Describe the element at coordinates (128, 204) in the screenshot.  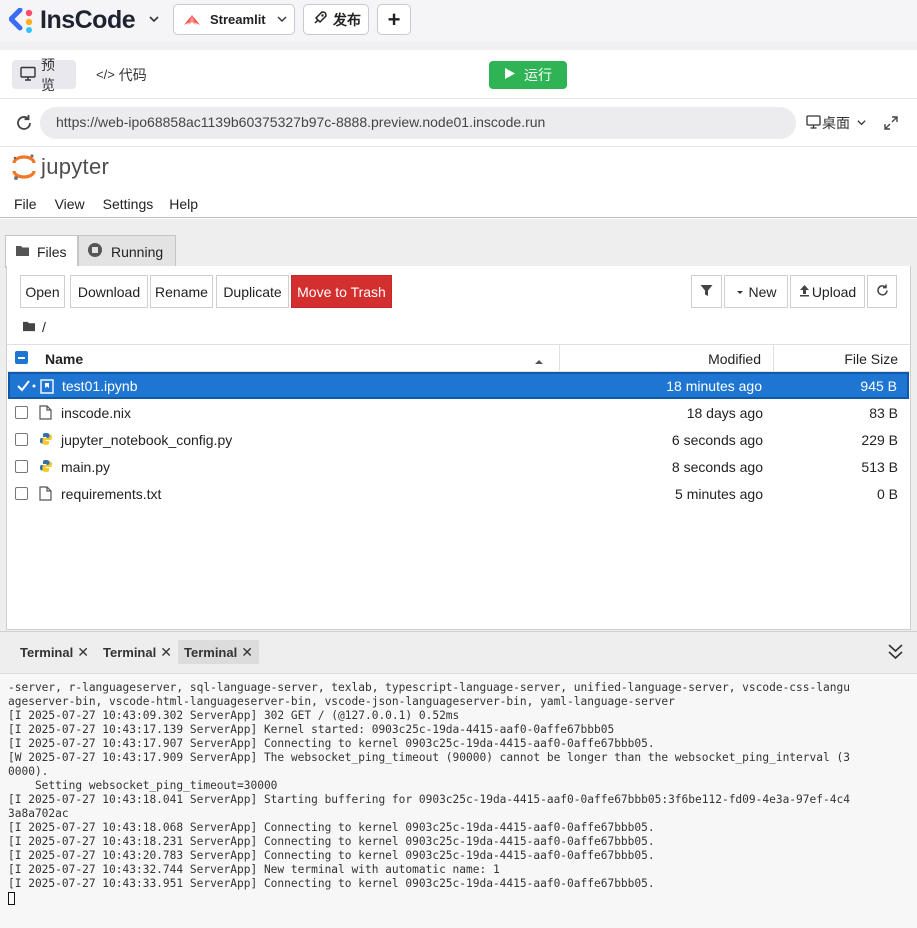
I see `menu-settings: Settings` at that location.